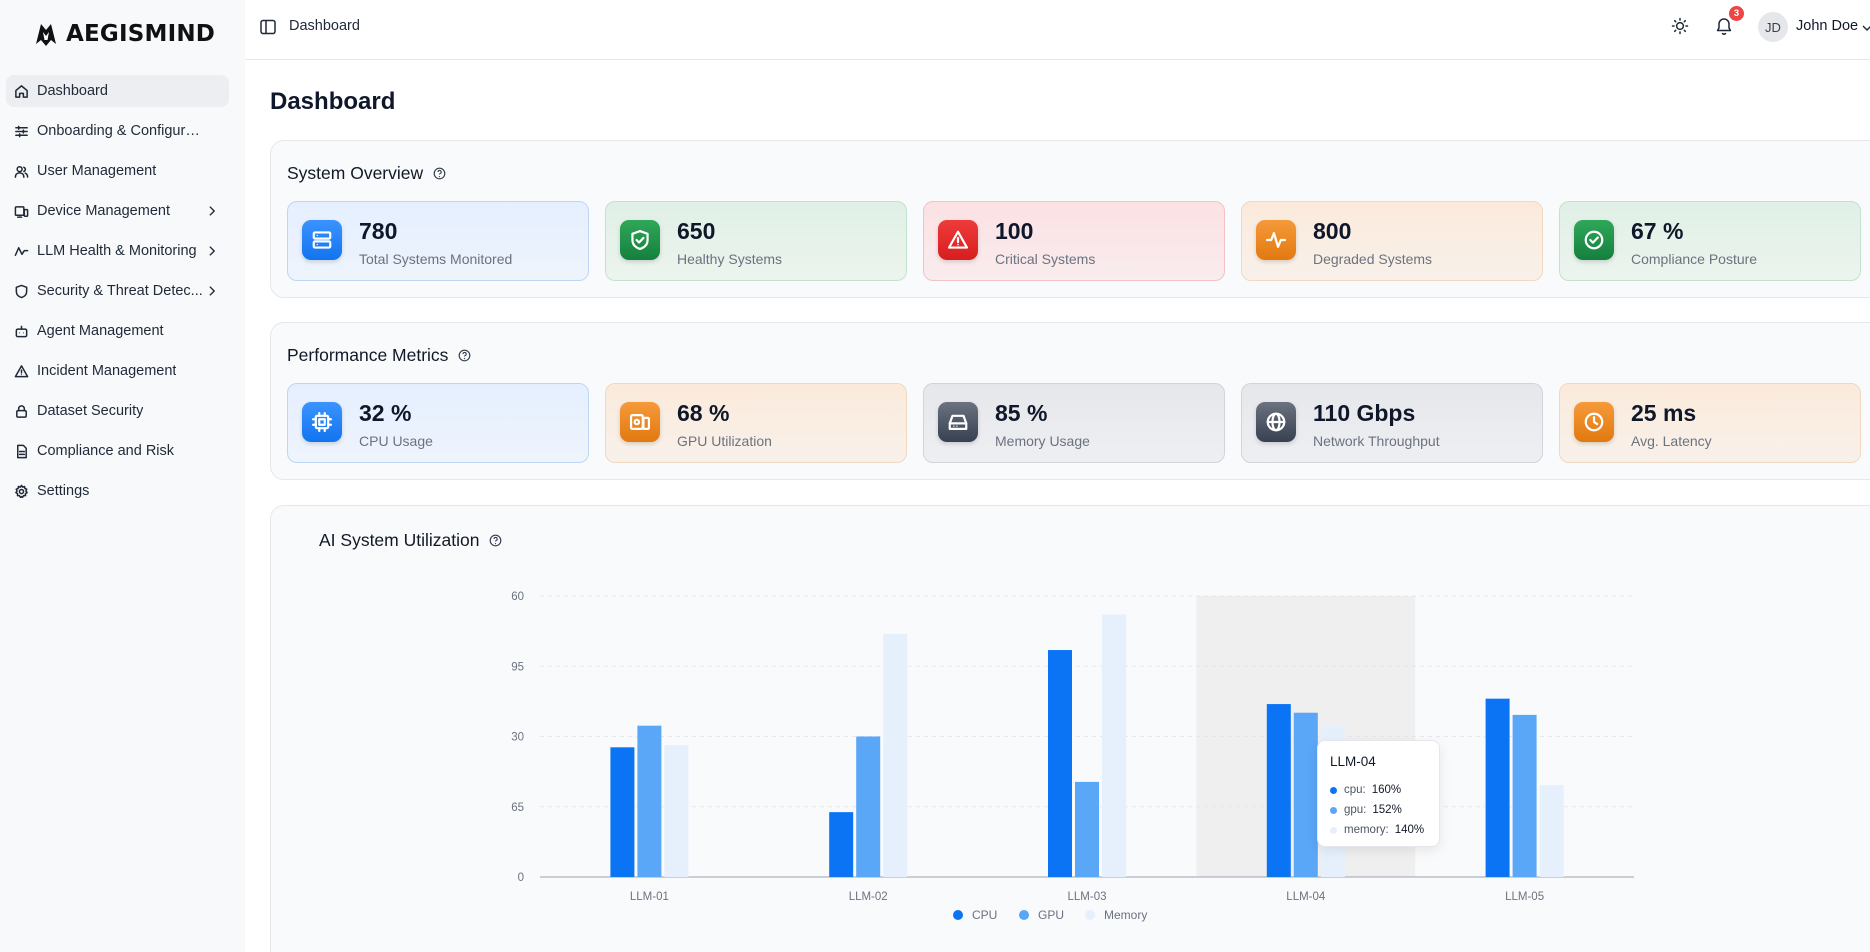 The height and width of the screenshot is (952, 1870). Describe the element at coordinates (649, 897) in the screenshot. I see `x-tick-label: LLM-01` at that location.